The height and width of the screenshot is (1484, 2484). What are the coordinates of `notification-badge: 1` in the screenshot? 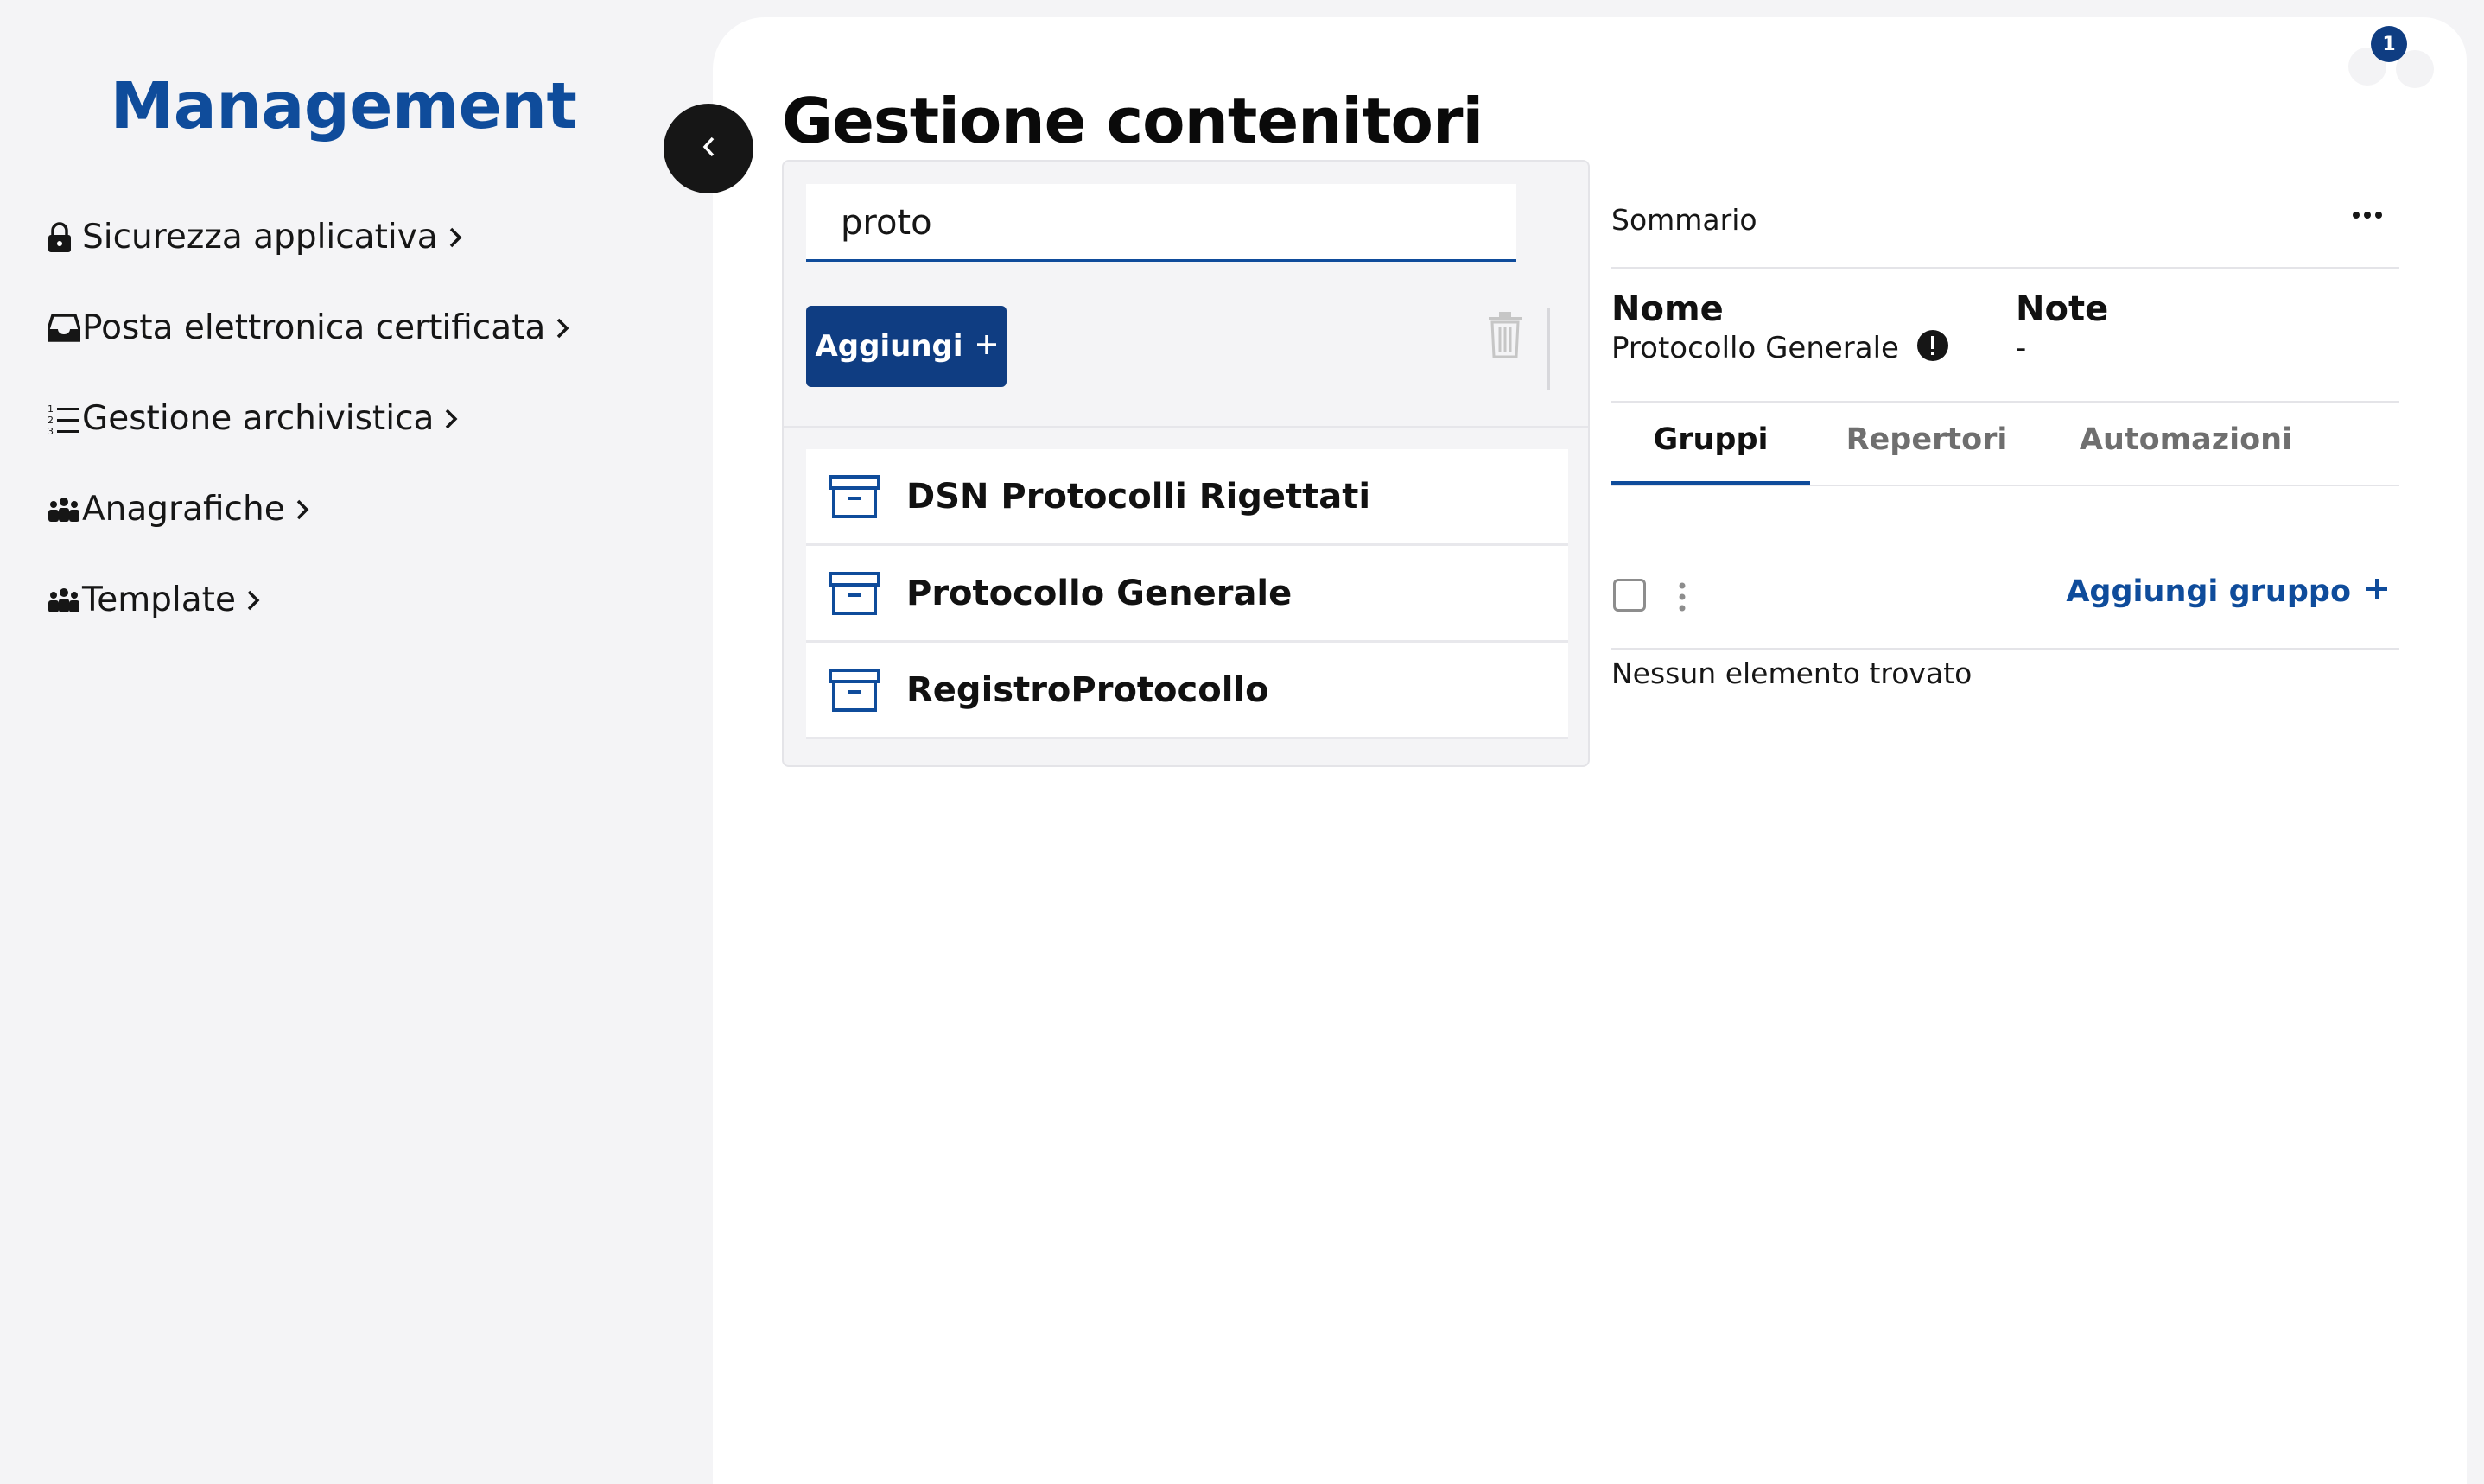 It's located at (2389, 44).